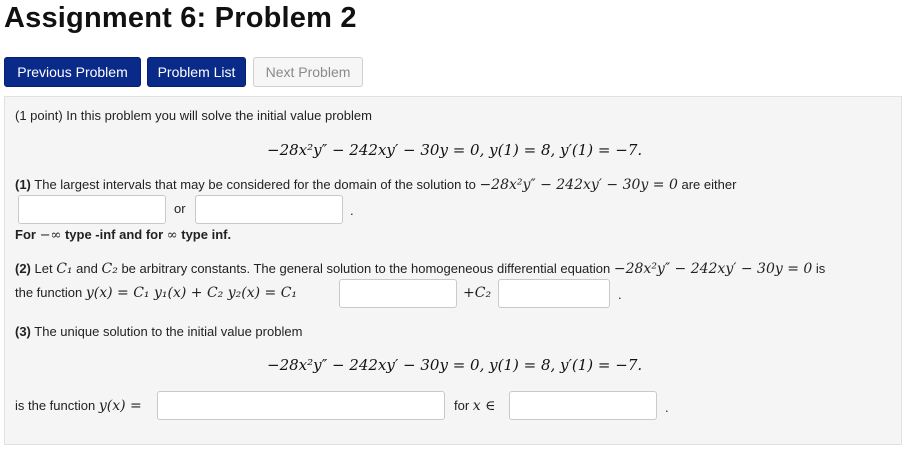  What do you see at coordinates (709, 184) in the screenshot?
I see `part1-tail: are either` at bounding box center [709, 184].